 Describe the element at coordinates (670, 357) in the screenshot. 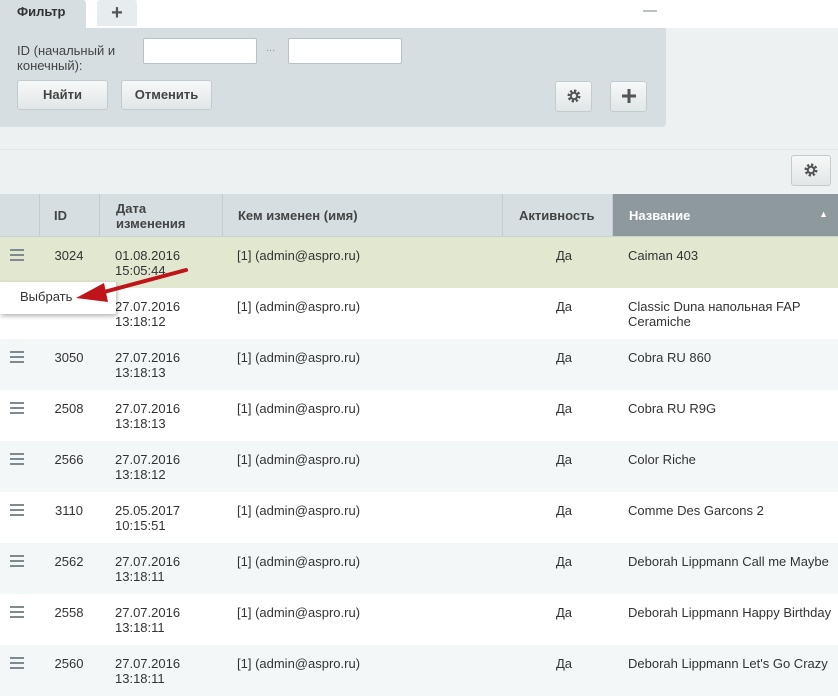

I see `cell-name: Cobra RU 860` at that location.